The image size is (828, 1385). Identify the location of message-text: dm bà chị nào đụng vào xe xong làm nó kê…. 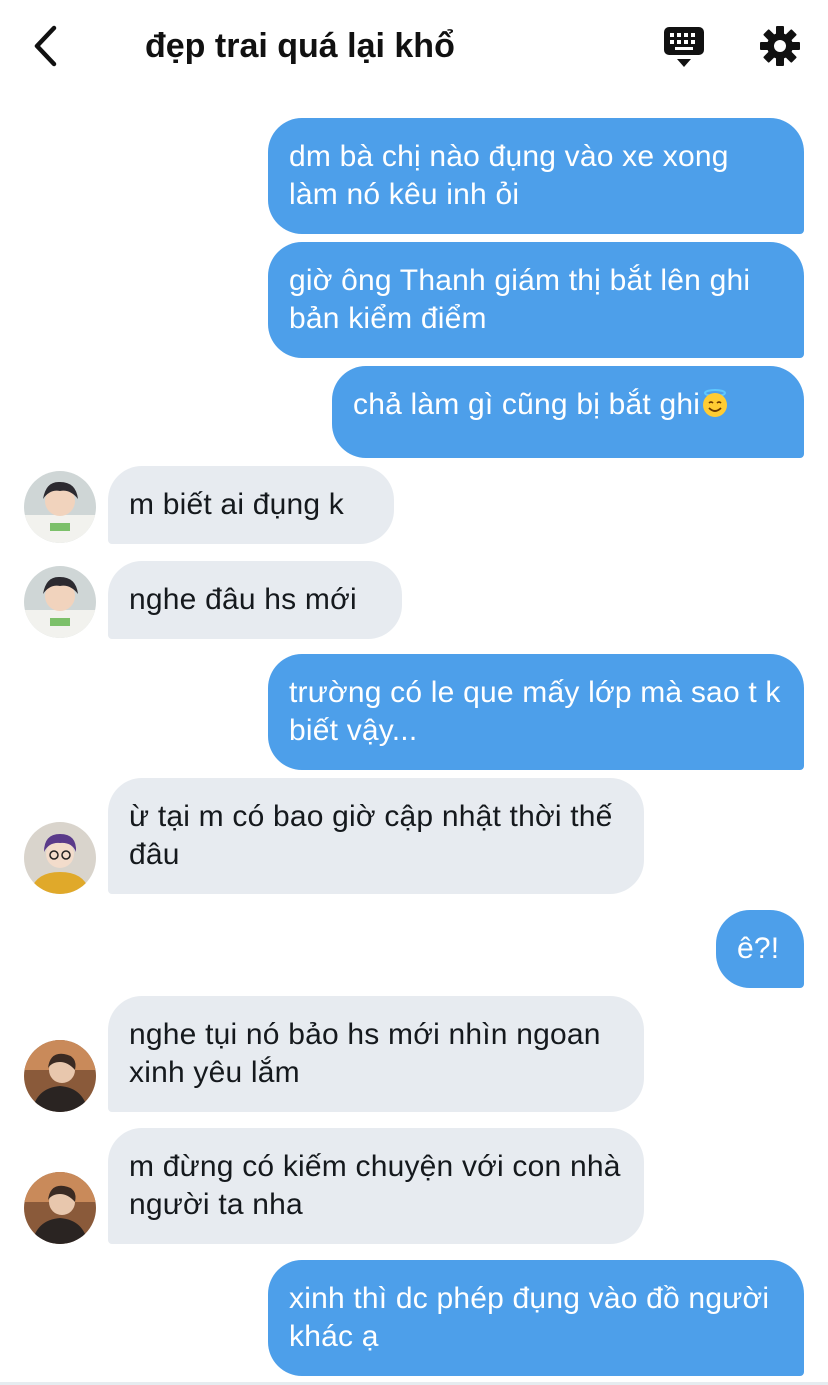
(509, 175).